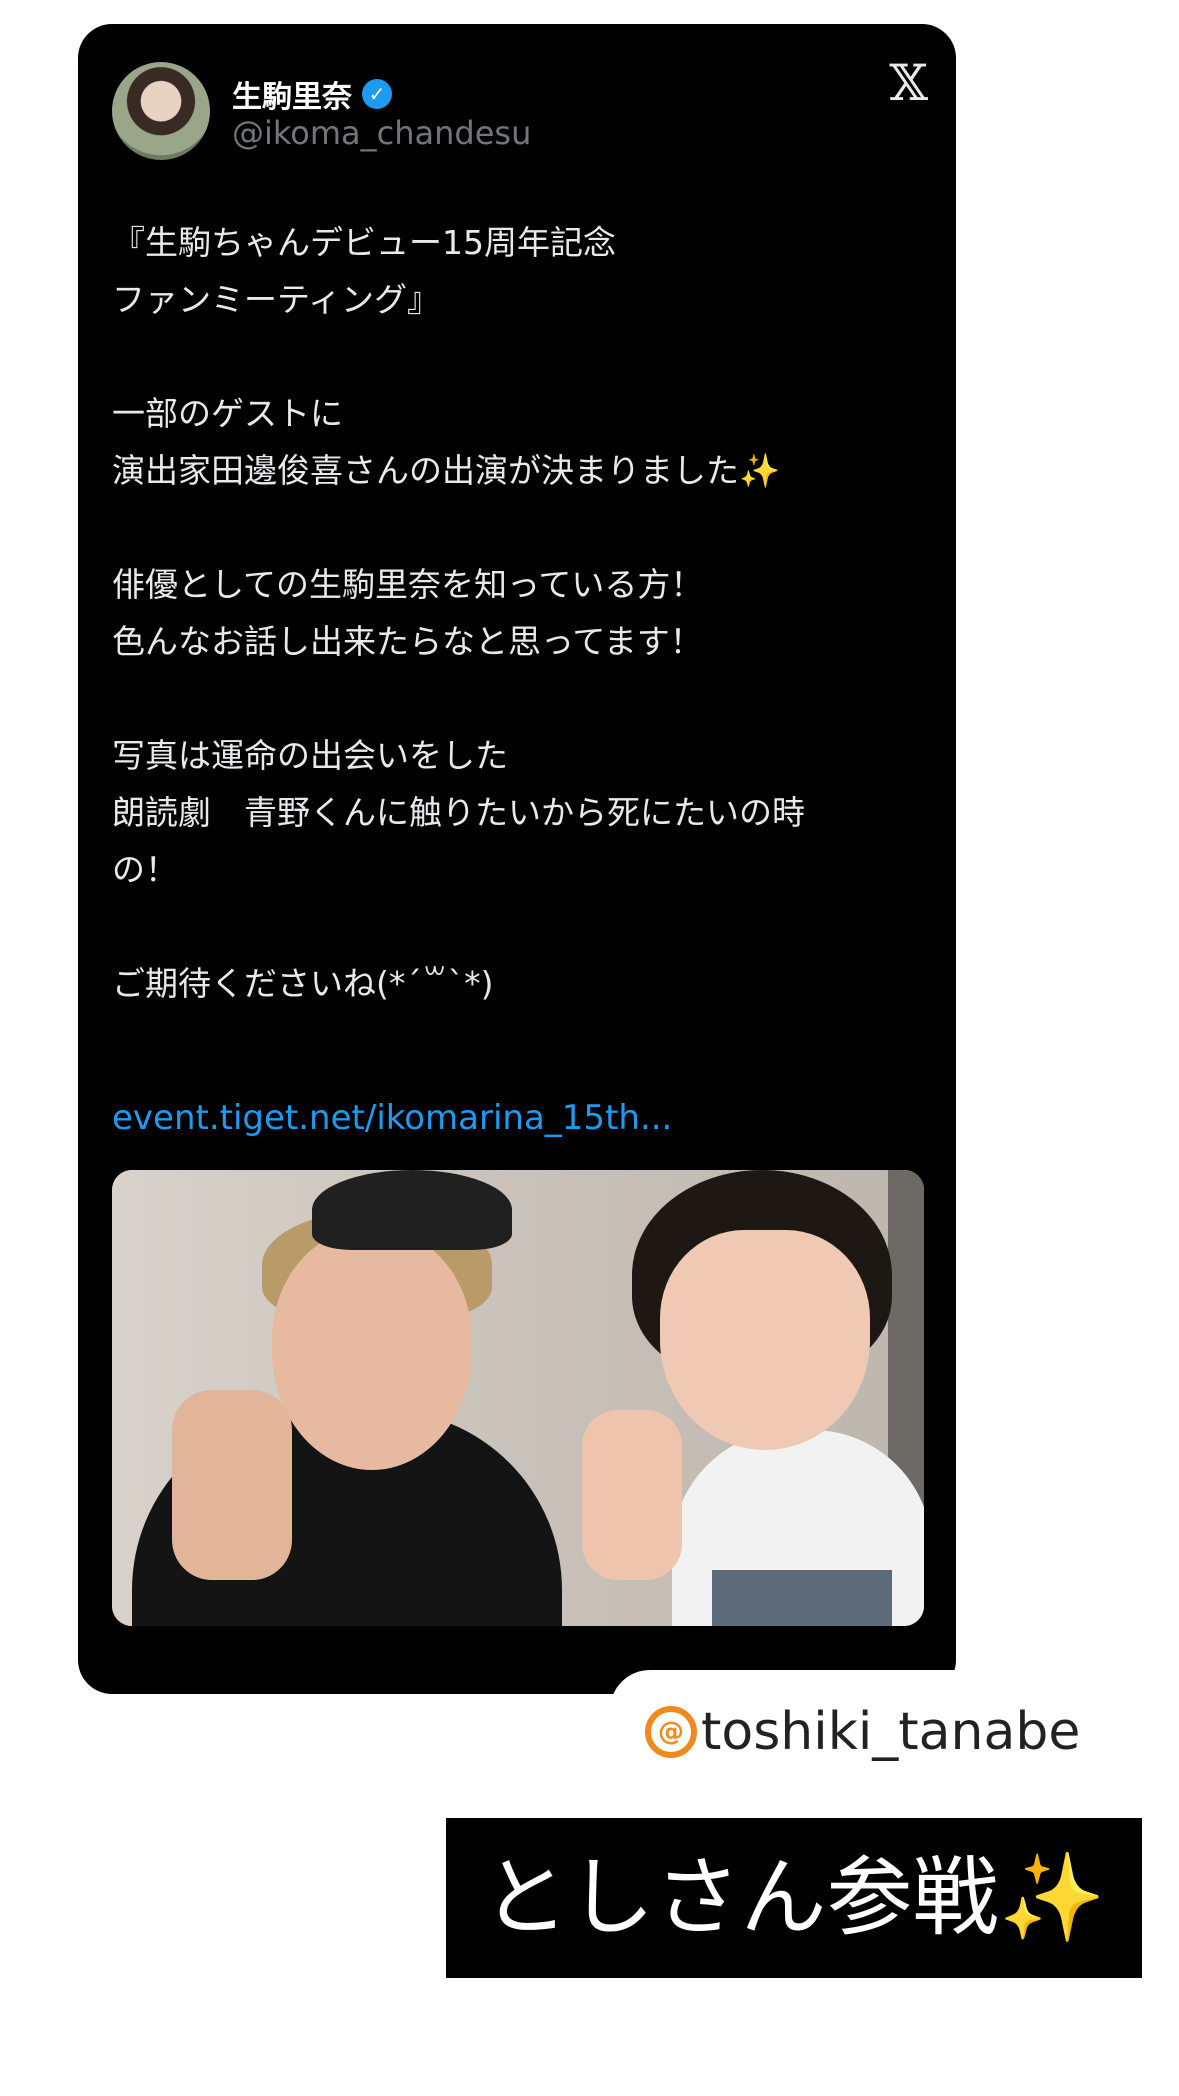  I want to click on tweet-paragraph: 写真は運命の出会いをした 朗読劇 青野くんに触りたいから死にたいの時 の！, so click(522, 812).